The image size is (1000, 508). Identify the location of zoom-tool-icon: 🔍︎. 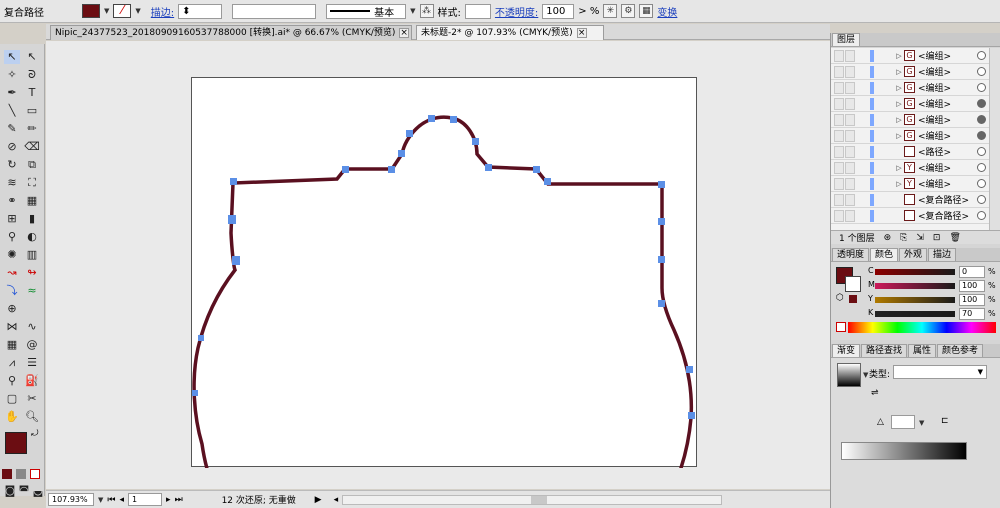
(32, 417).